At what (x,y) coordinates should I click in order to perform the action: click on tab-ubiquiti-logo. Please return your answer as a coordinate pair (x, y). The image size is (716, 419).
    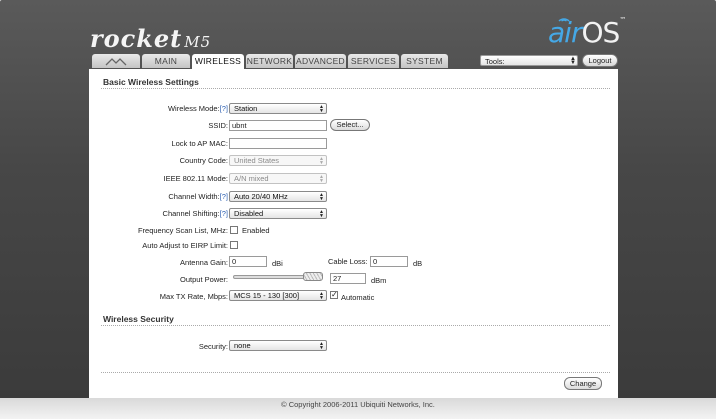
    Looking at the image, I should click on (116, 61).